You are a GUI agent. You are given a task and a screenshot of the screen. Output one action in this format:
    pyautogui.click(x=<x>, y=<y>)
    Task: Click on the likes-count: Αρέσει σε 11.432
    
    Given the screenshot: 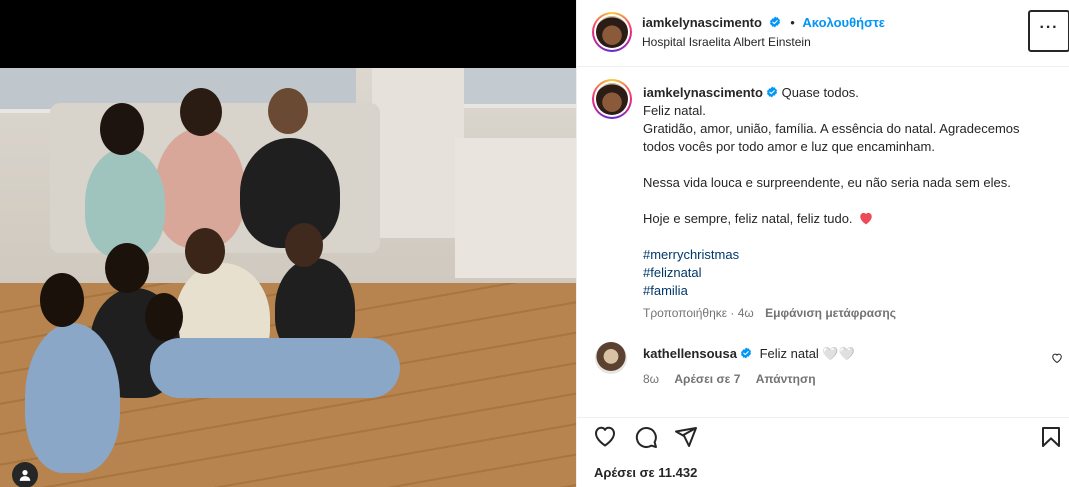 What is the action you would take?
    pyautogui.click(x=645, y=472)
    